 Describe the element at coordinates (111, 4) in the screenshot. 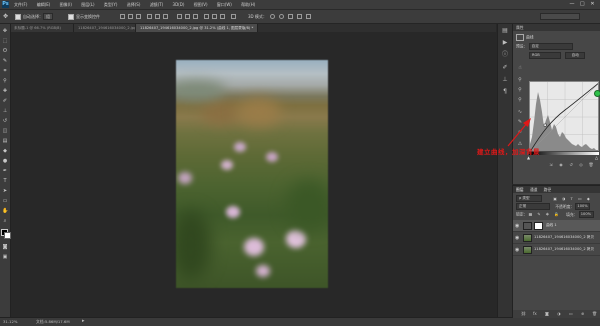

I see `menu-type: 类型(Y)` at that location.